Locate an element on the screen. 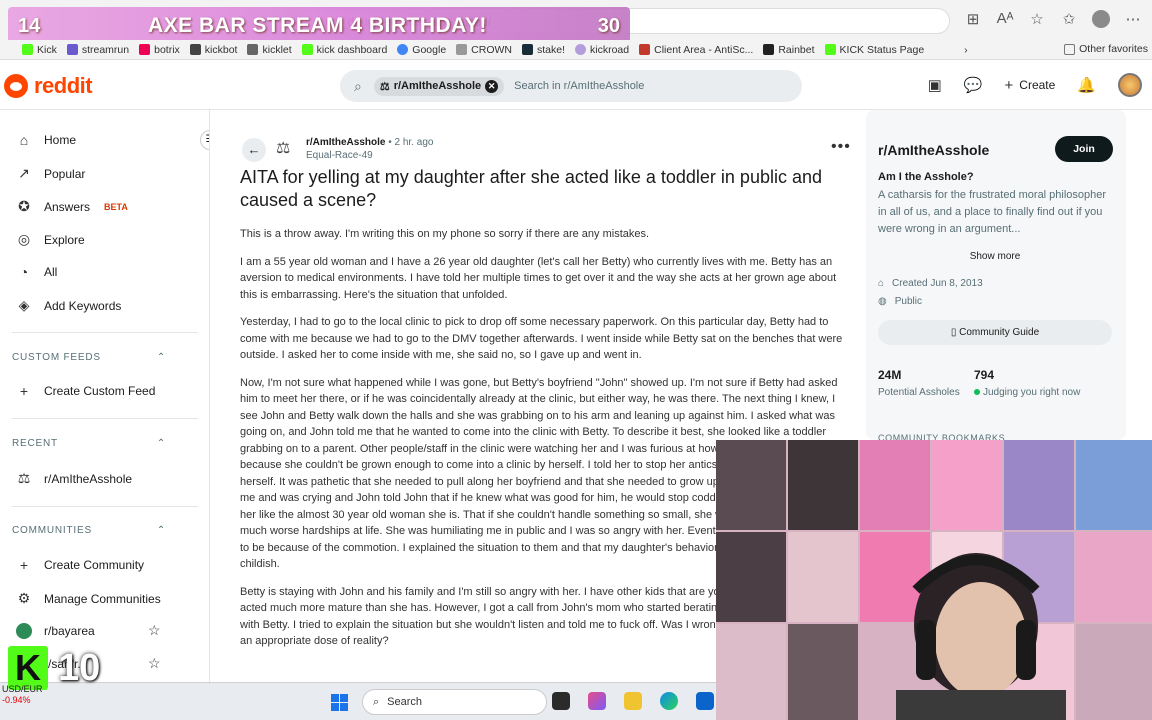 This screenshot has width=1152, height=720. ticker-change: -0.94% is located at coordinates (16, 700).